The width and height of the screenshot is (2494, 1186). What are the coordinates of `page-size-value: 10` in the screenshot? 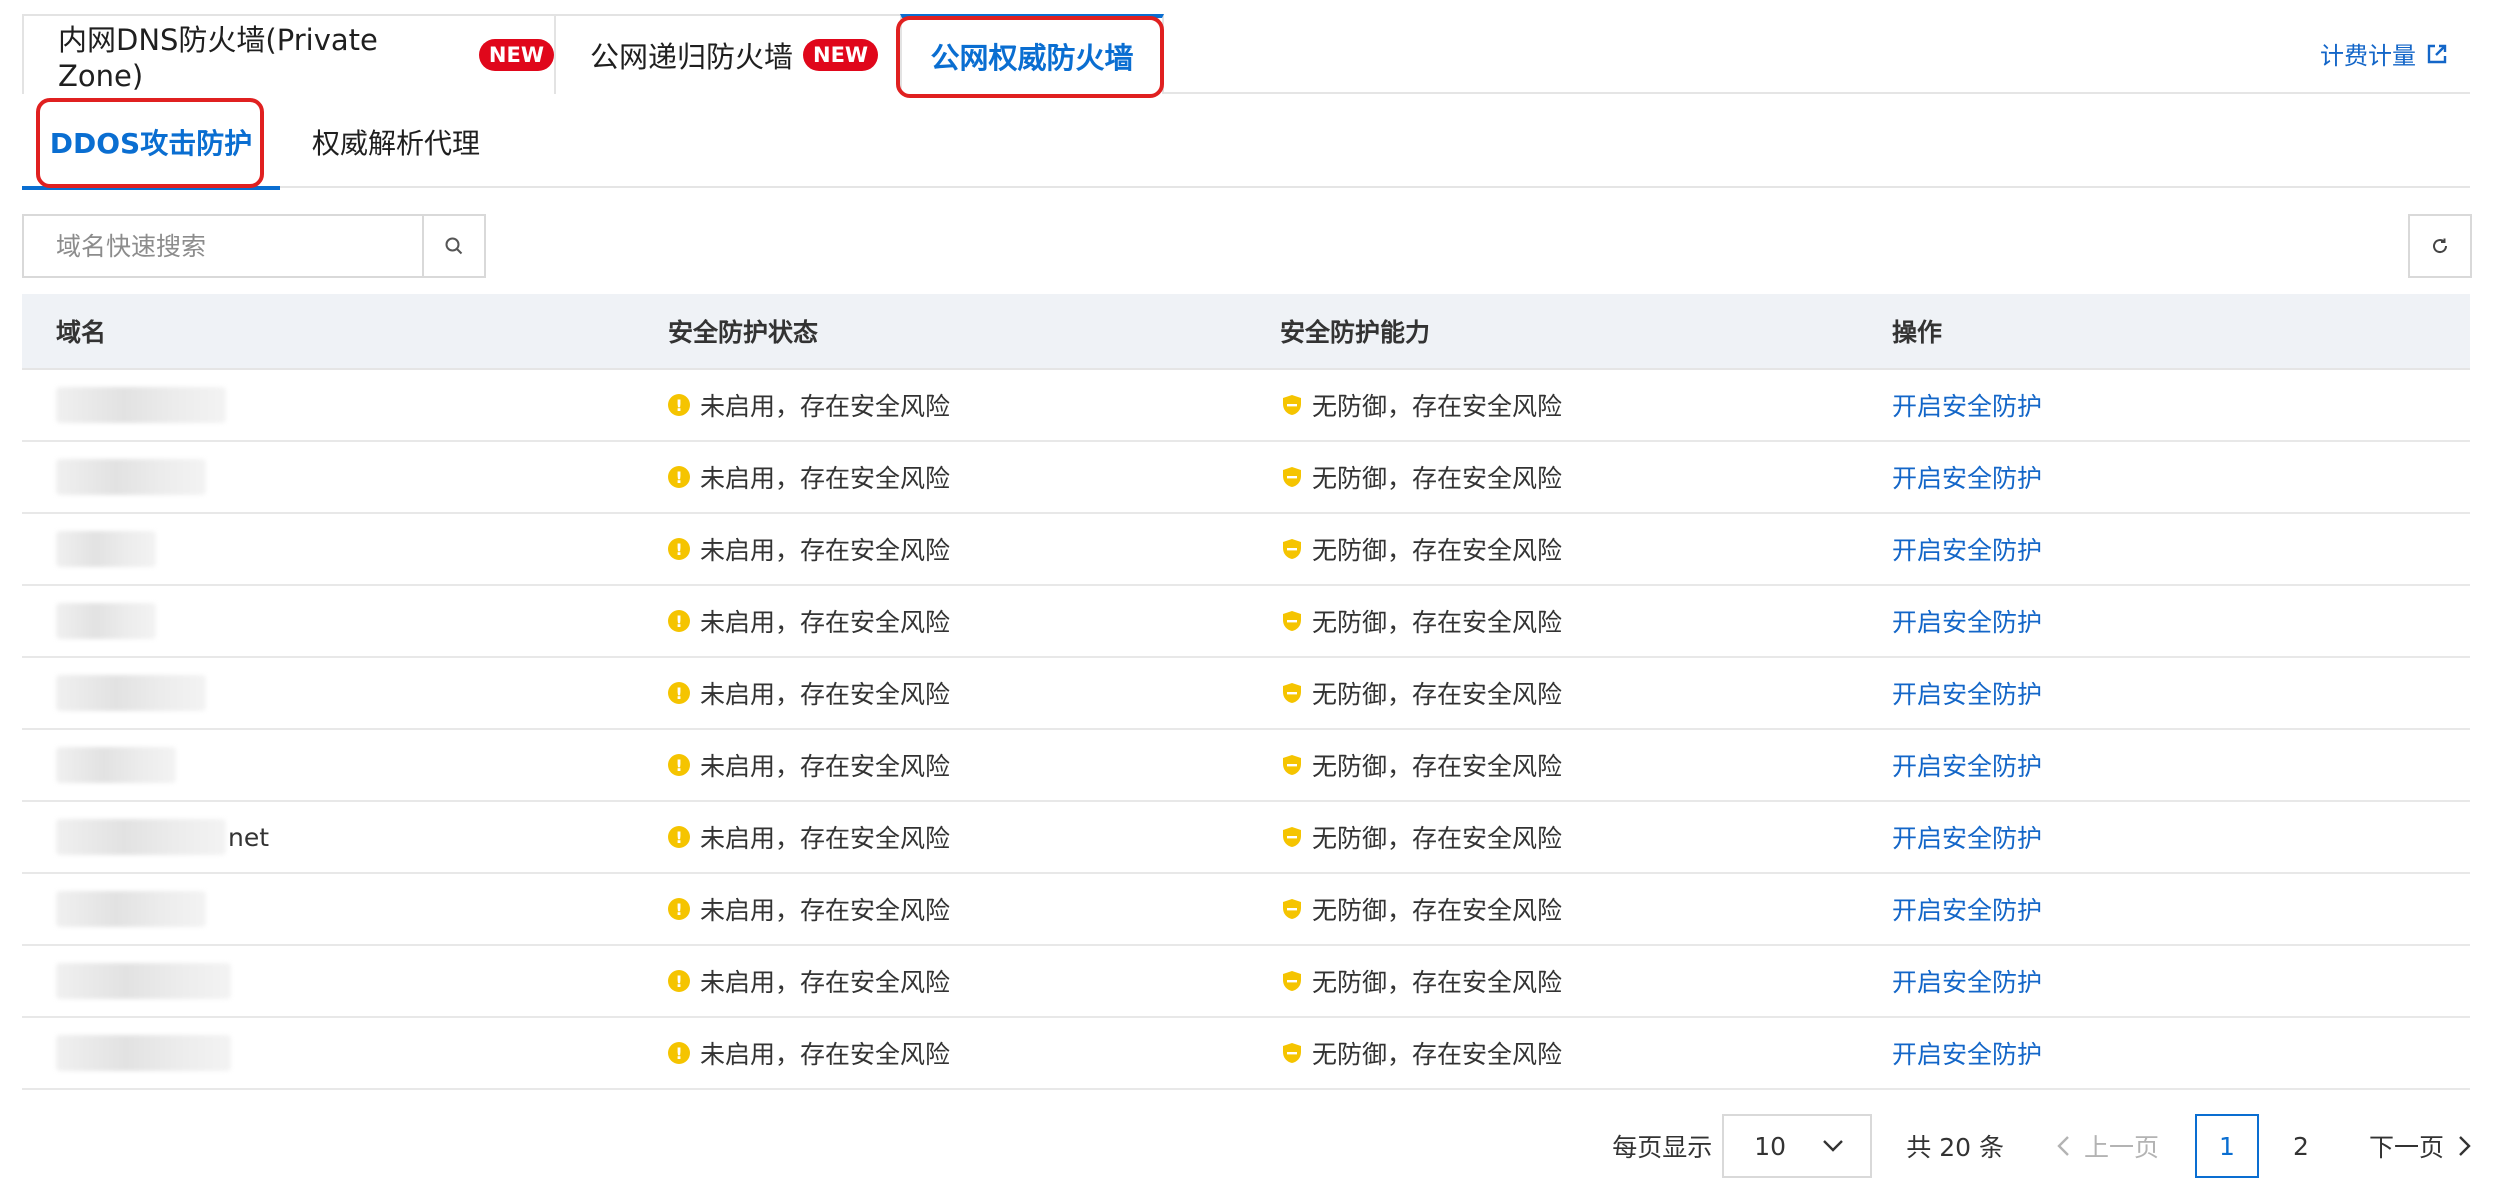 It's located at (1770, 1146).